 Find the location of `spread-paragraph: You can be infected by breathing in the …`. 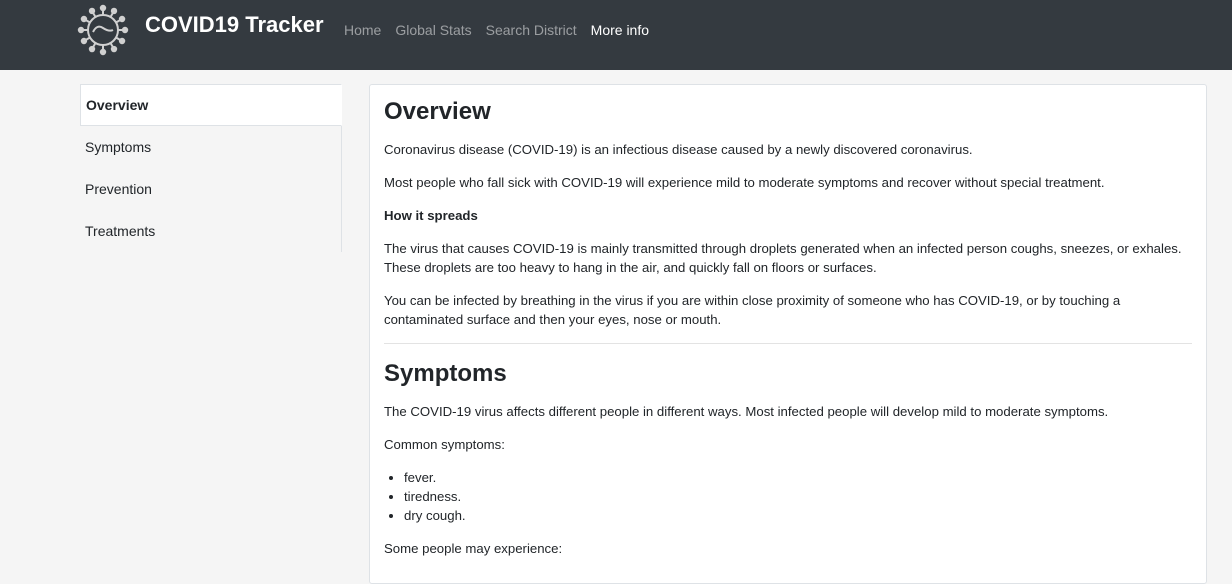

spread-paragraph: You can be infected by breathing in the … is located at coordinates (752, 309).